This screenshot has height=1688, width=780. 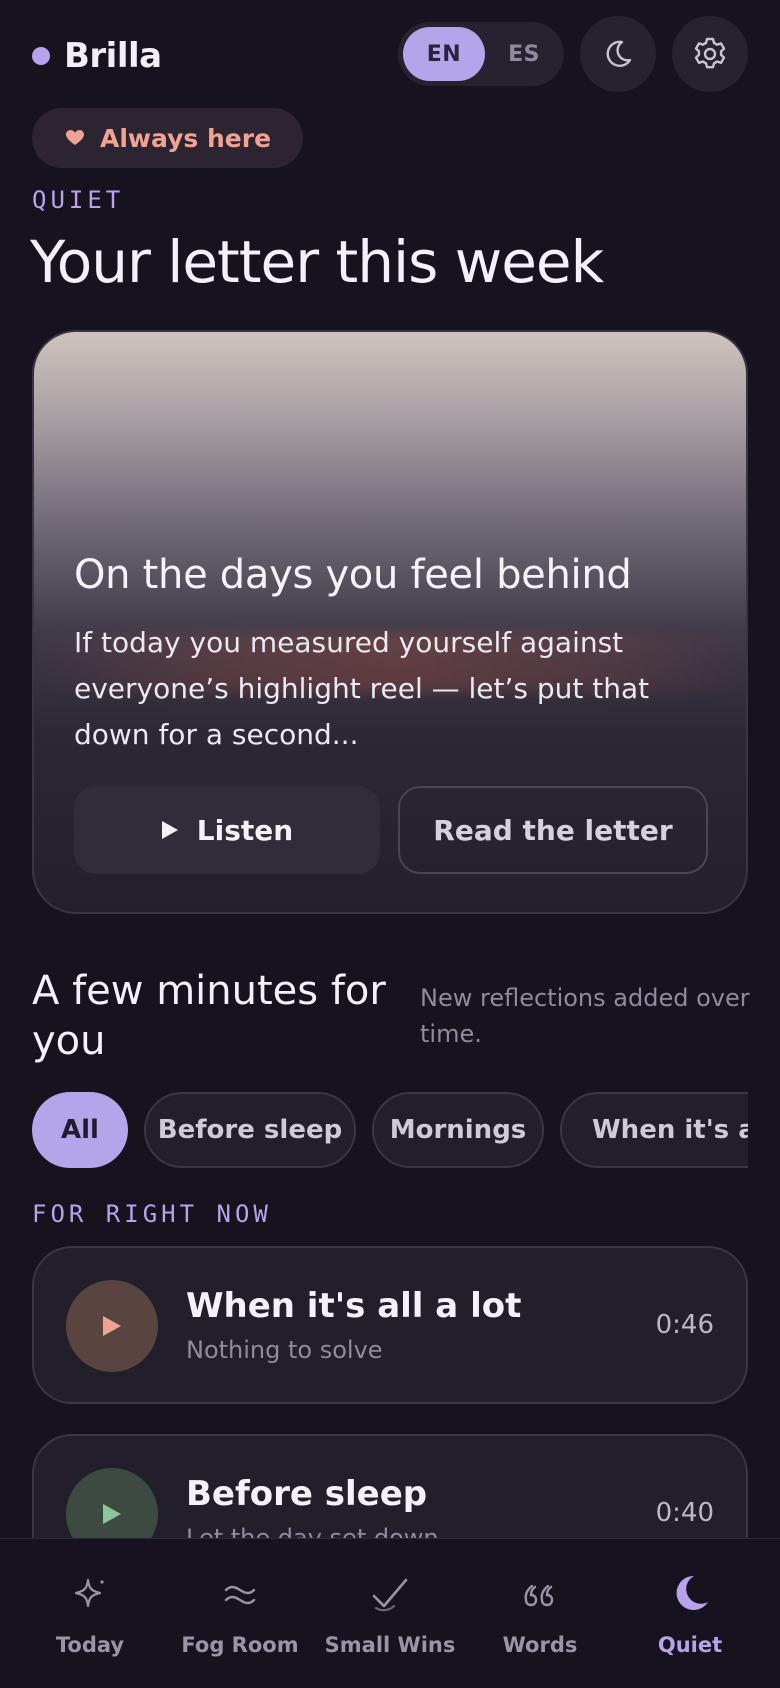 I want to click on section-title: A few minutes for you, so click(x=209, y=1016).